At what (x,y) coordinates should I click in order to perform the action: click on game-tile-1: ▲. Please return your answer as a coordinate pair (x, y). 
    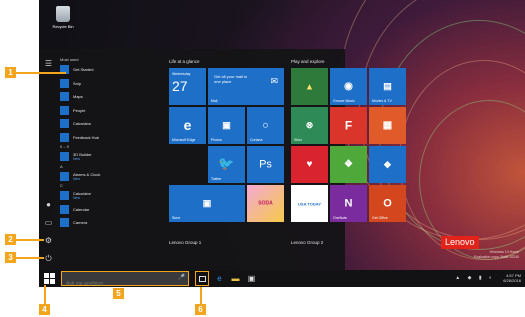
    Looking at the image, I should click on (309, 86).